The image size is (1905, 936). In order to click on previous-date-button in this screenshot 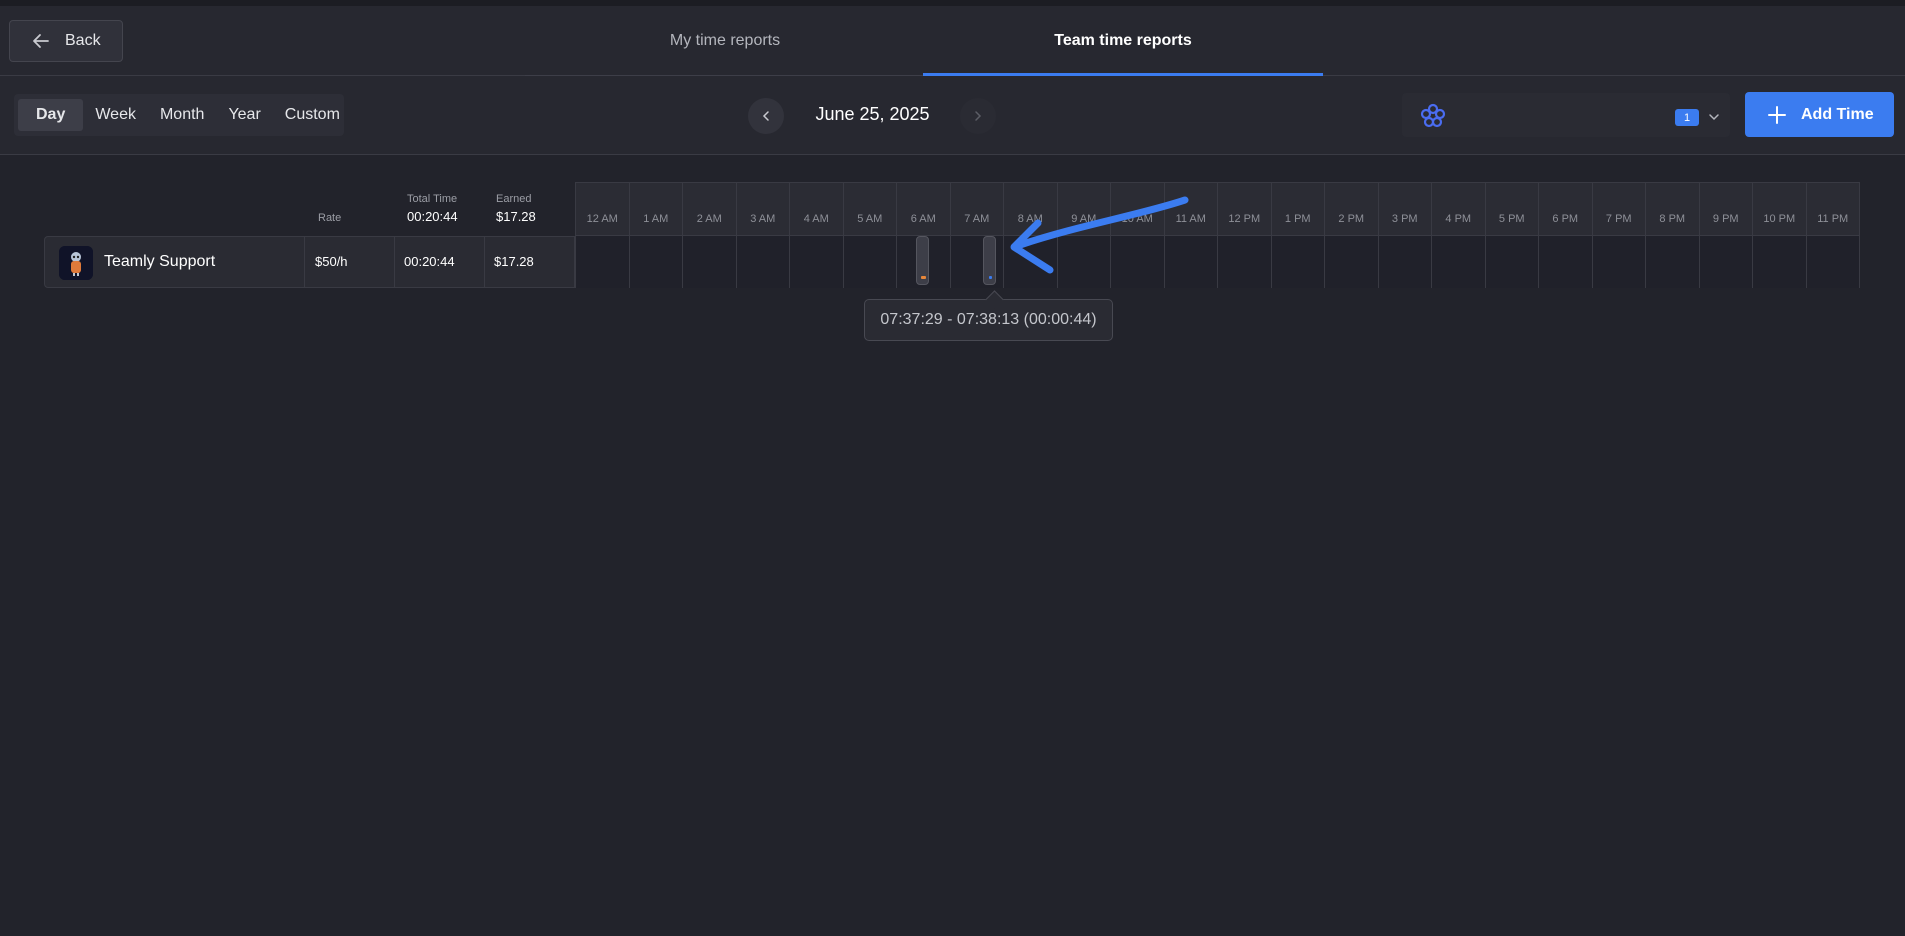, I will do `click(766, 116)`.